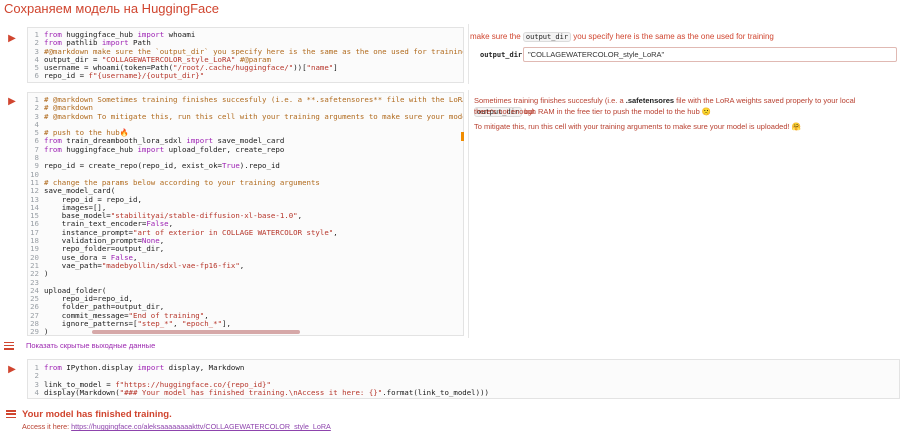  I want to click on line-source: repo_id = f"{username}/{output_dir}", so click(124, 76).